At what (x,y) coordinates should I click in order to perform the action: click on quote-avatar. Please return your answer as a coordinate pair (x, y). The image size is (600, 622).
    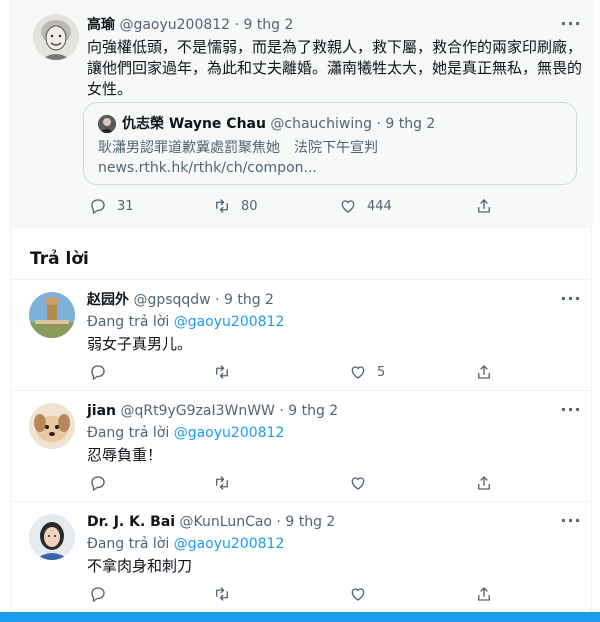
    Looking at the image, I should click on (107, 124).